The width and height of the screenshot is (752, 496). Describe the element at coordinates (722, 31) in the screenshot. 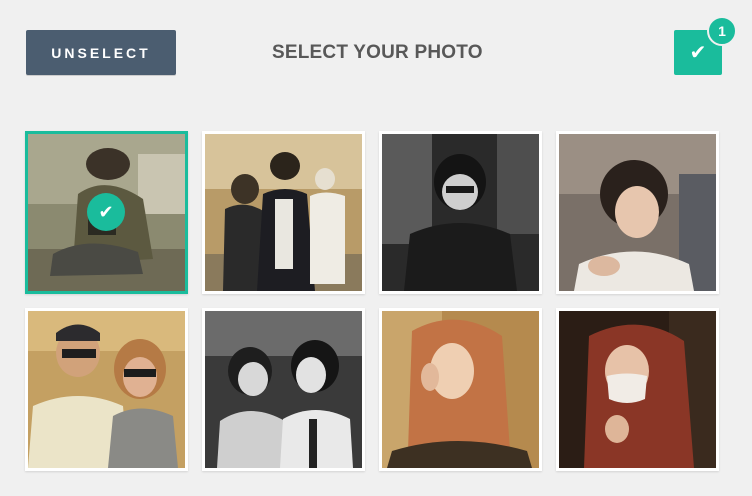

I see `selected-count-badge: 1` at that location.